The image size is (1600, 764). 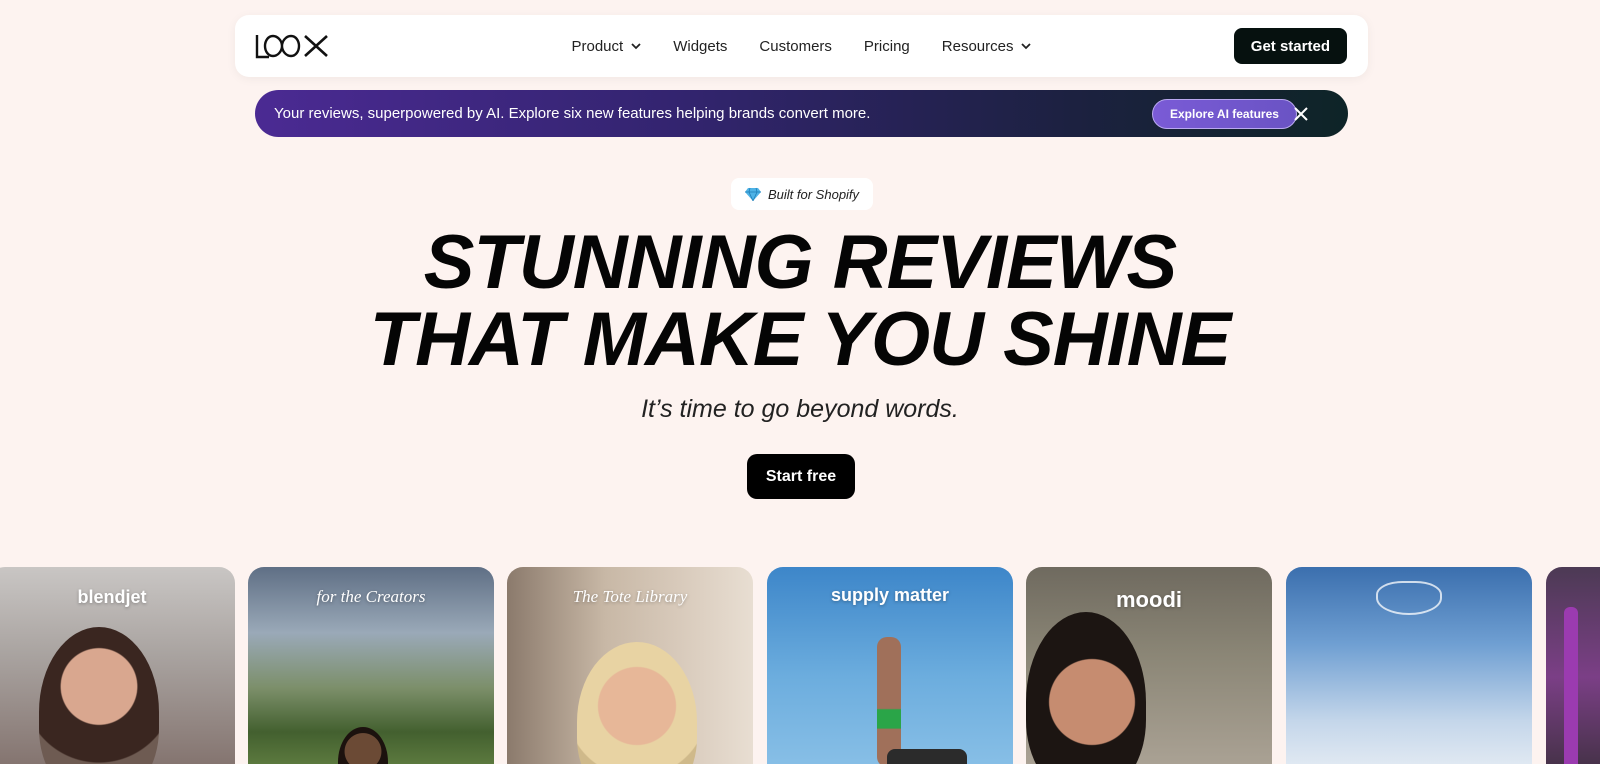 I want to click on nav-pricing: Pricing, so click(x=887, y=46).